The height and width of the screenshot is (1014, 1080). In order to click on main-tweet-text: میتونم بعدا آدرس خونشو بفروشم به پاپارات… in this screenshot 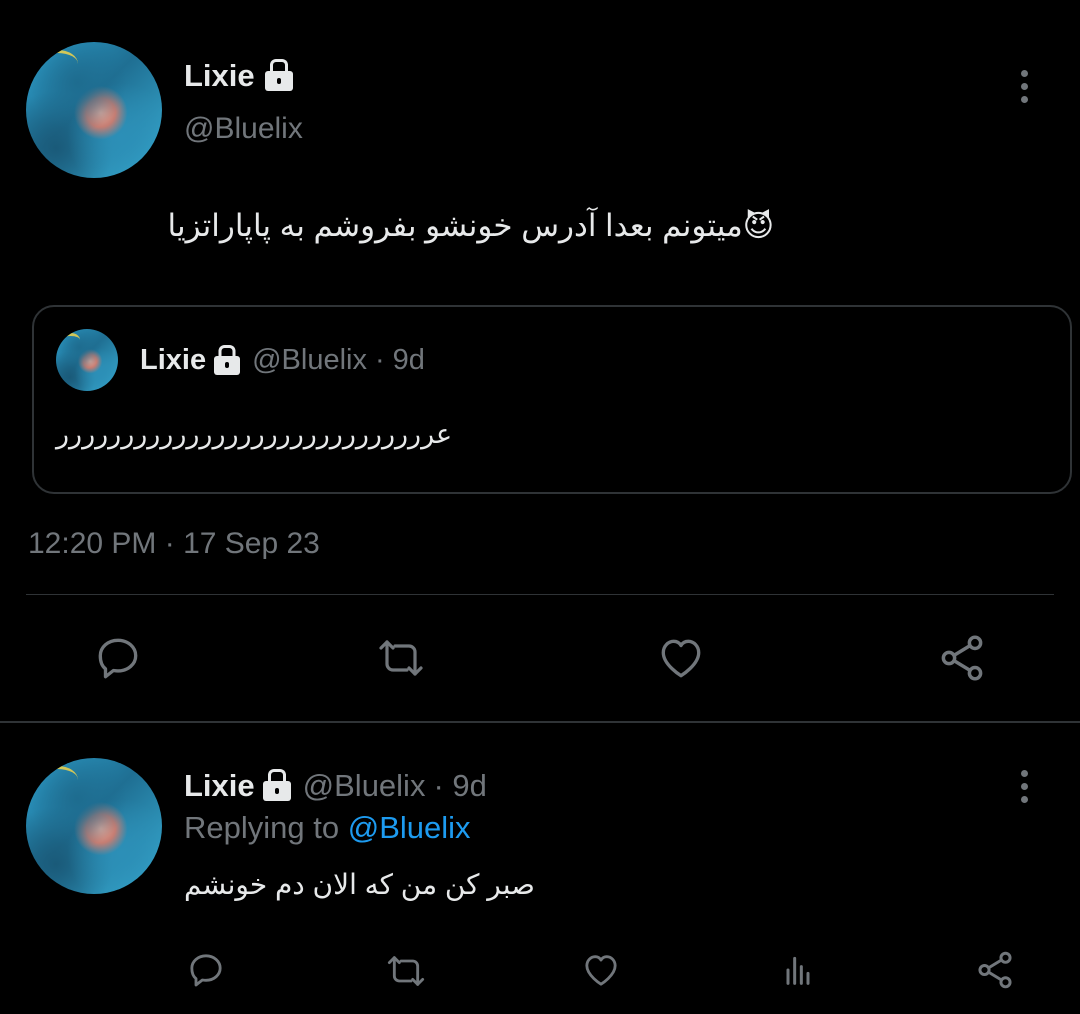, I will do `click(455, 225)`.